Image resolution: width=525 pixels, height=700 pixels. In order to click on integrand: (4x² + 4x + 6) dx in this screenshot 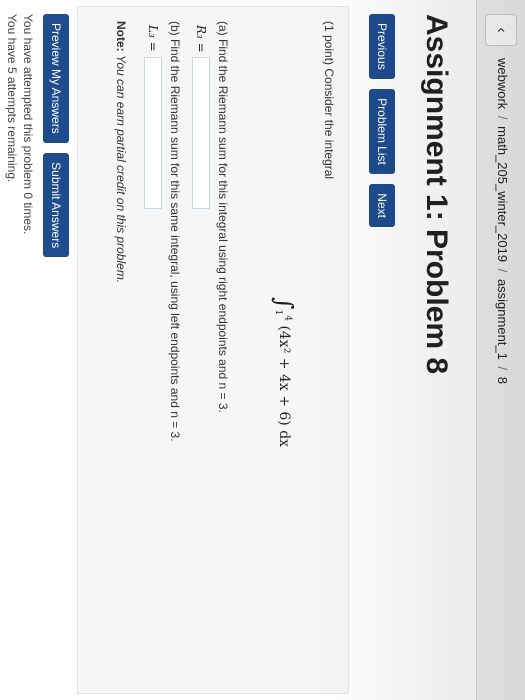, I will do `click(284, 386)`.